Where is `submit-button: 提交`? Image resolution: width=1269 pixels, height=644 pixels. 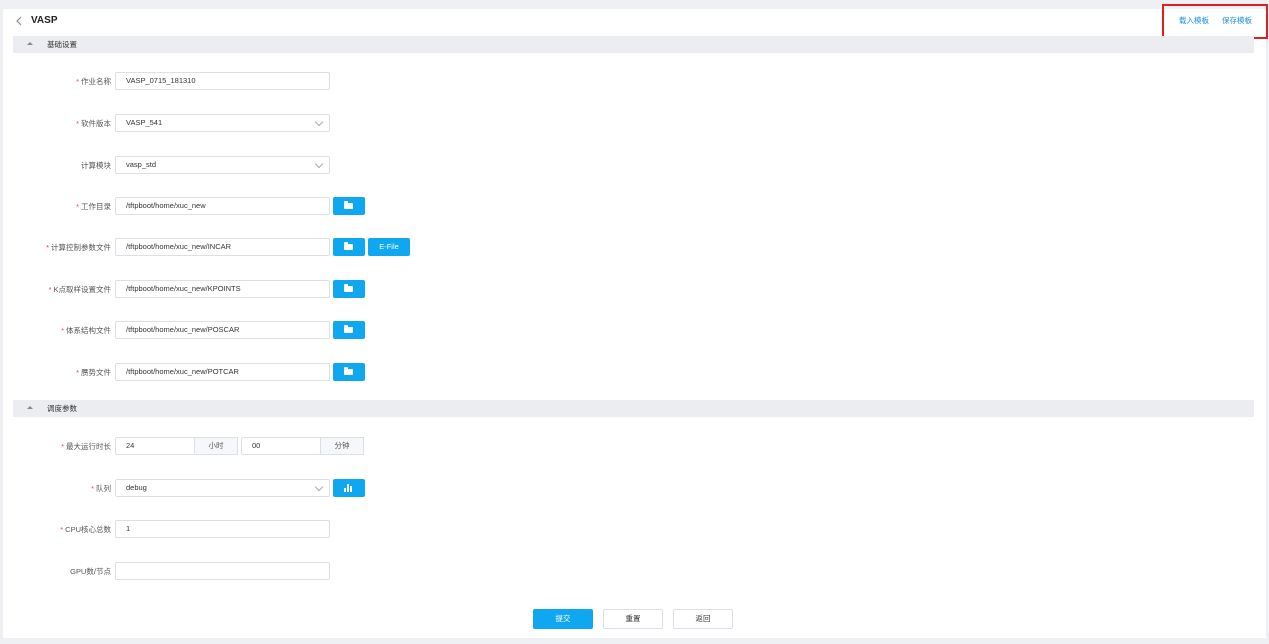 submit-button: 提交 is located at coordinates (563, 619).